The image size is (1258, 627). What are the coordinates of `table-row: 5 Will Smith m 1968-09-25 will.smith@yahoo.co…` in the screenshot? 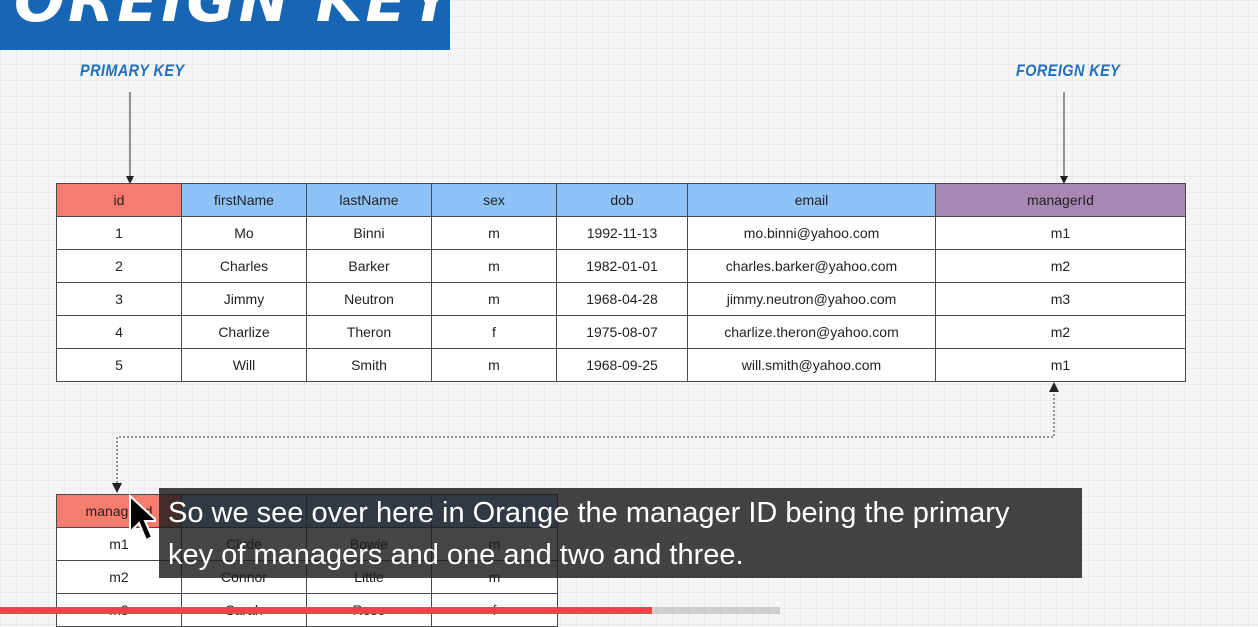 It's located at (621, 365).